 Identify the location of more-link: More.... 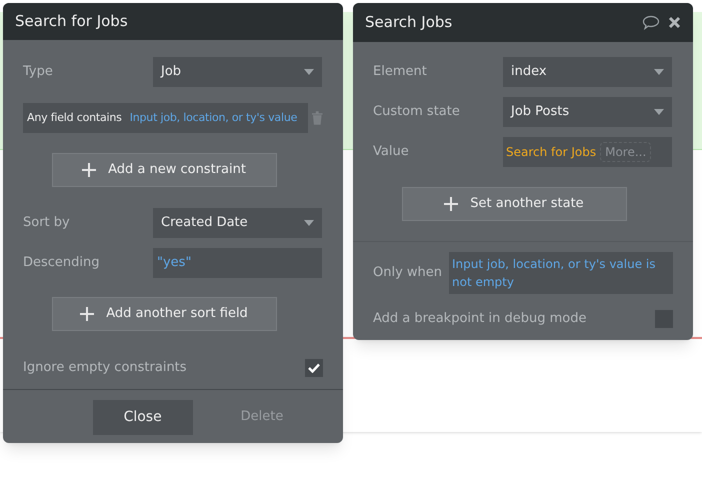
(626, 152).